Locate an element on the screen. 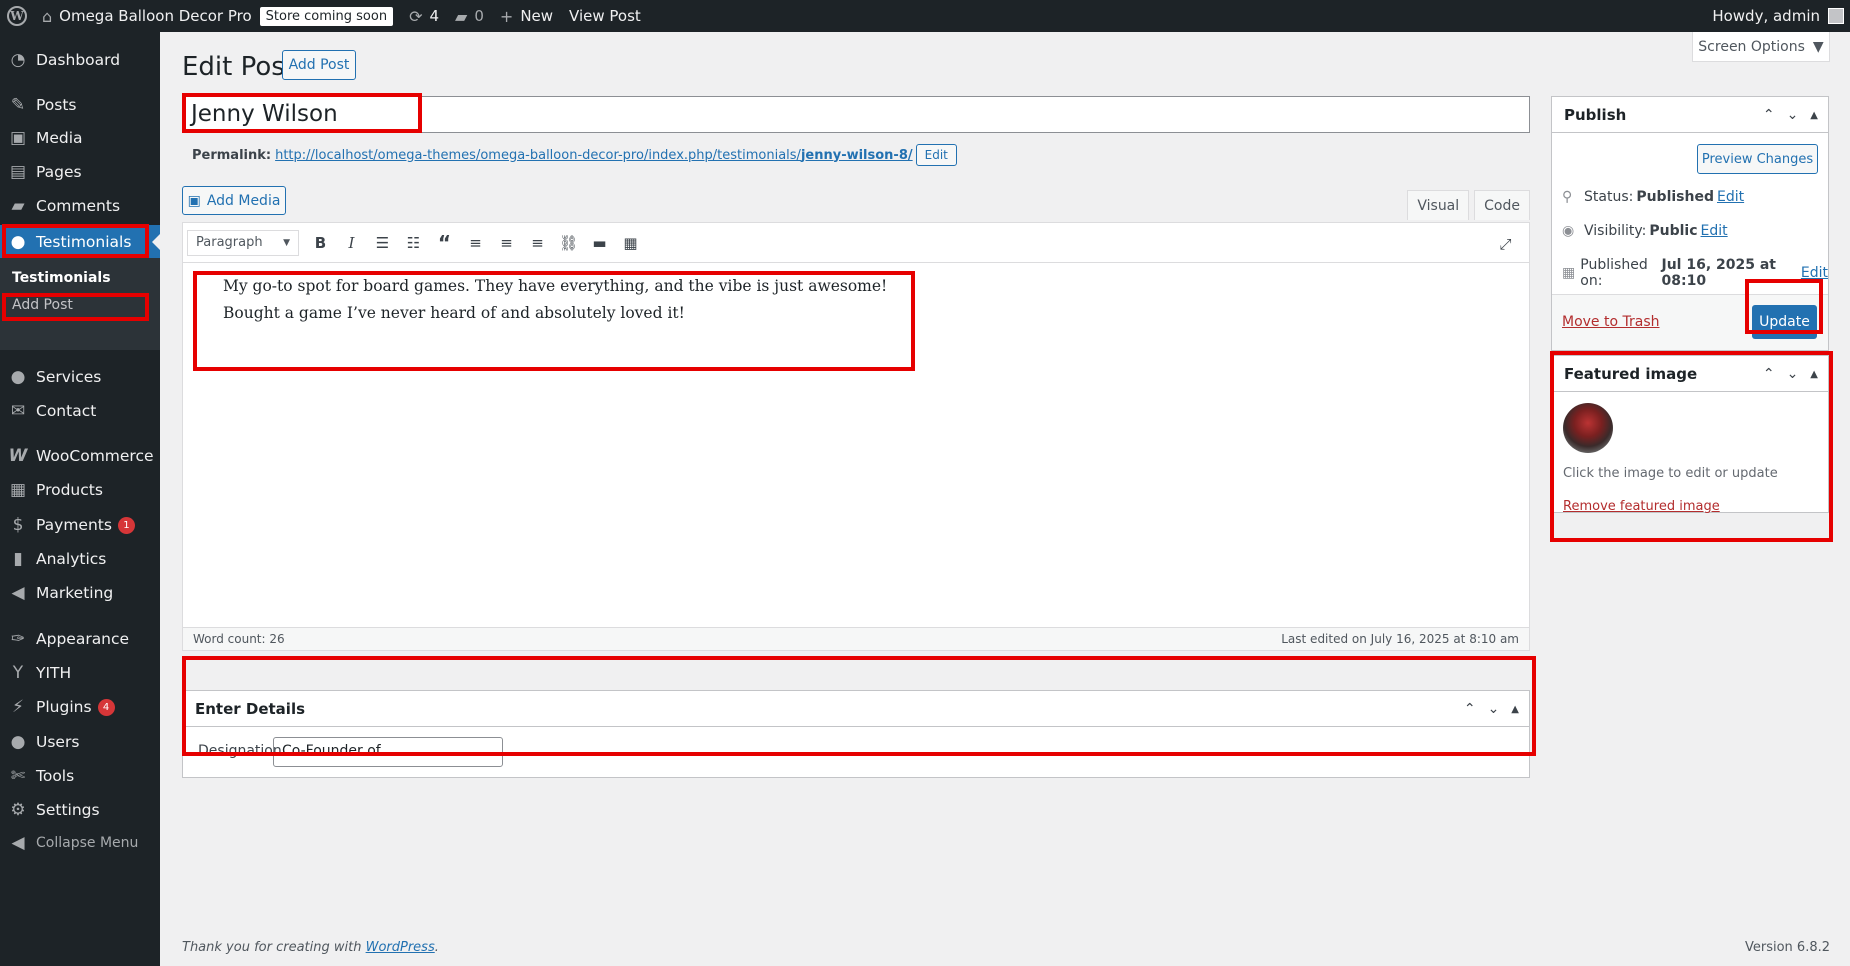  menu-appearance: ✑ Appearance is located at coordinates (80, 639).